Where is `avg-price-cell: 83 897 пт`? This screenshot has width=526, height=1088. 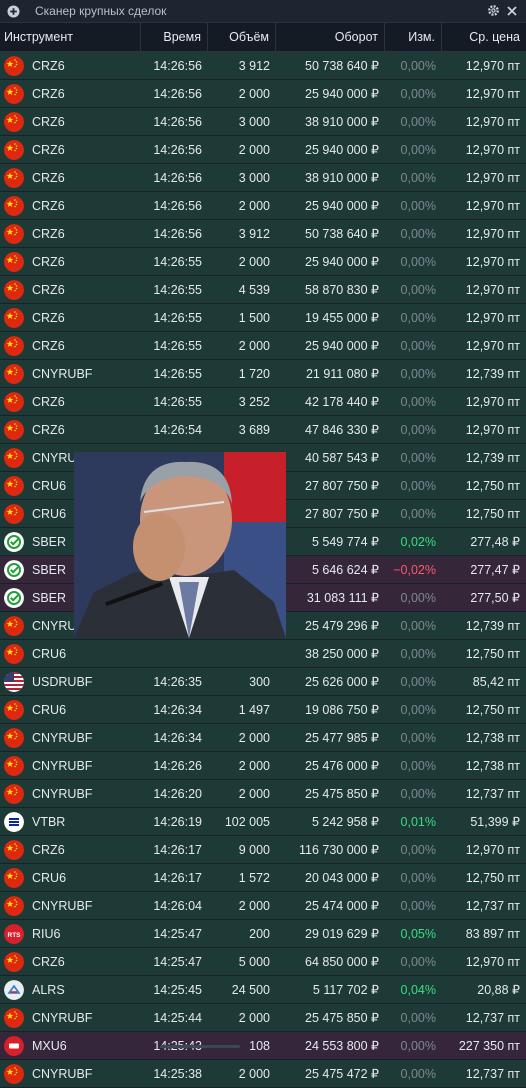
avg-price-cell: 83 897 пт is located at coordinates (492, 933).